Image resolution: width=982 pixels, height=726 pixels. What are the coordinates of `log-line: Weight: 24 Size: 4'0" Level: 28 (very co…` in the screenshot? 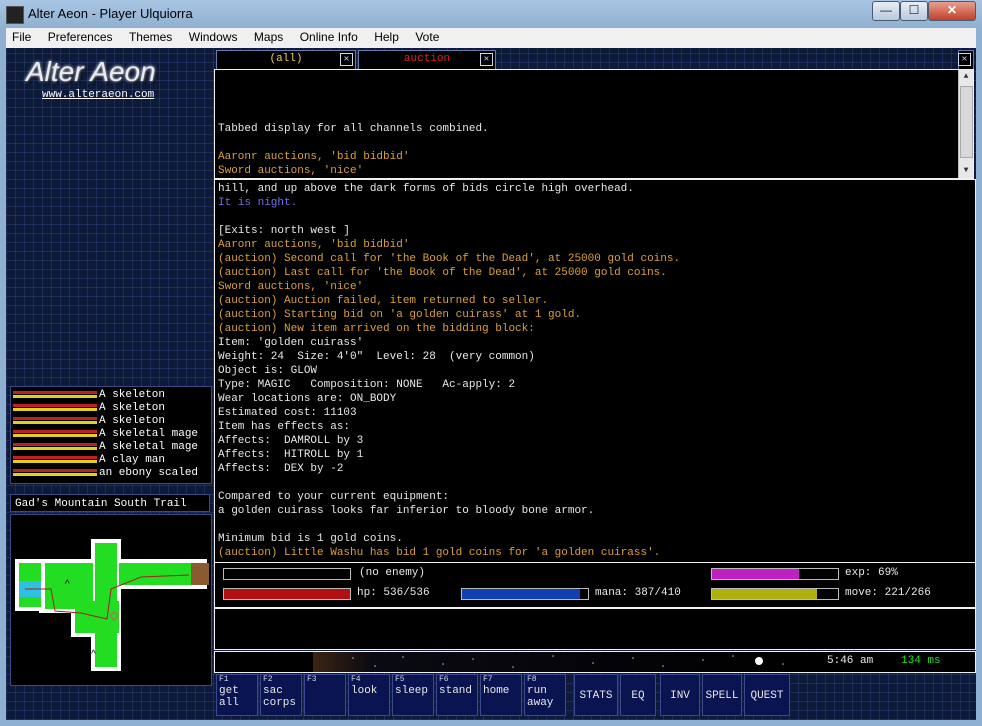 It's located at (376, 357).